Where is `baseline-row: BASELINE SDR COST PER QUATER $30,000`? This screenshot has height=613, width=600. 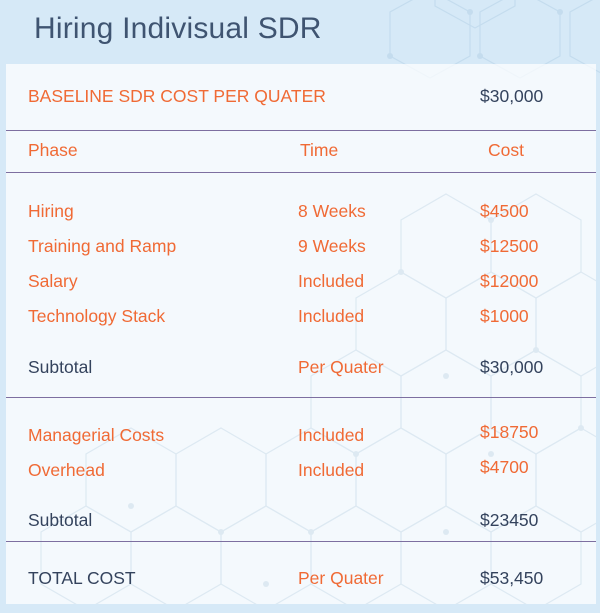
baseline-row: BASELINE SDR COST PER QUATER $30,000 is located at coordinates (298, 96).